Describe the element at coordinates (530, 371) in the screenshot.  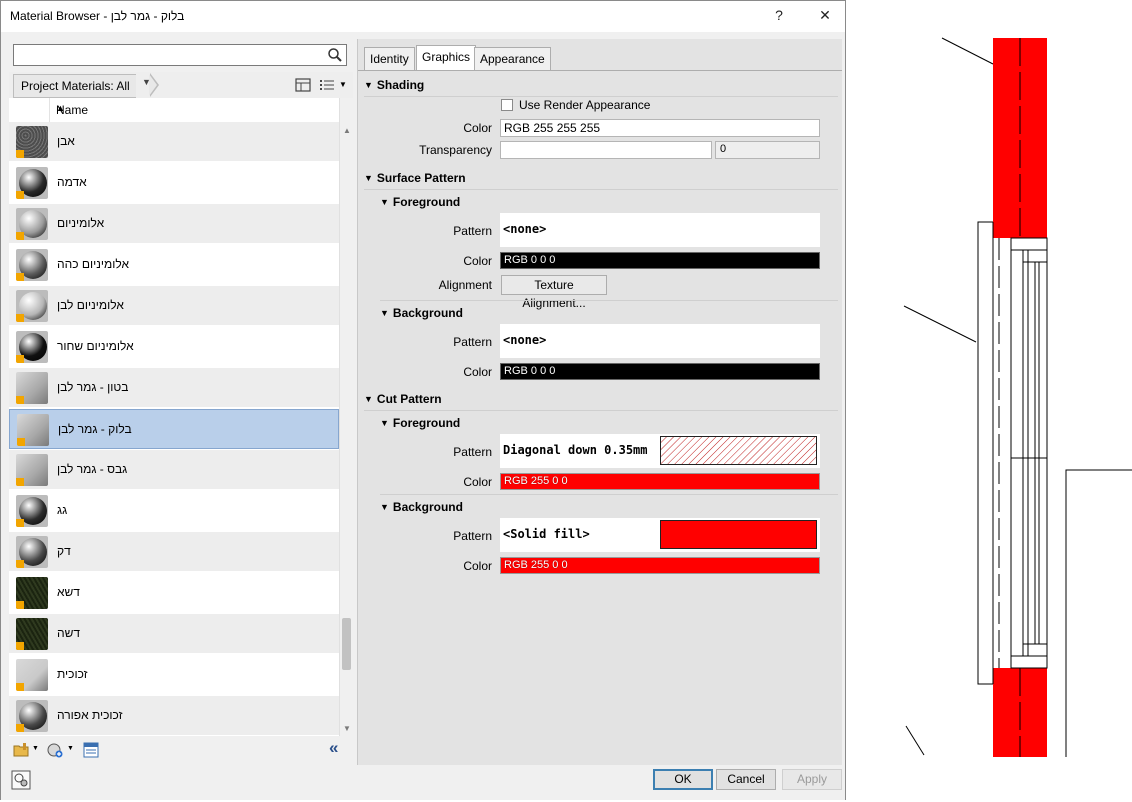
I see `surface-bg-color-value: RGB 0 0 0` at that location.